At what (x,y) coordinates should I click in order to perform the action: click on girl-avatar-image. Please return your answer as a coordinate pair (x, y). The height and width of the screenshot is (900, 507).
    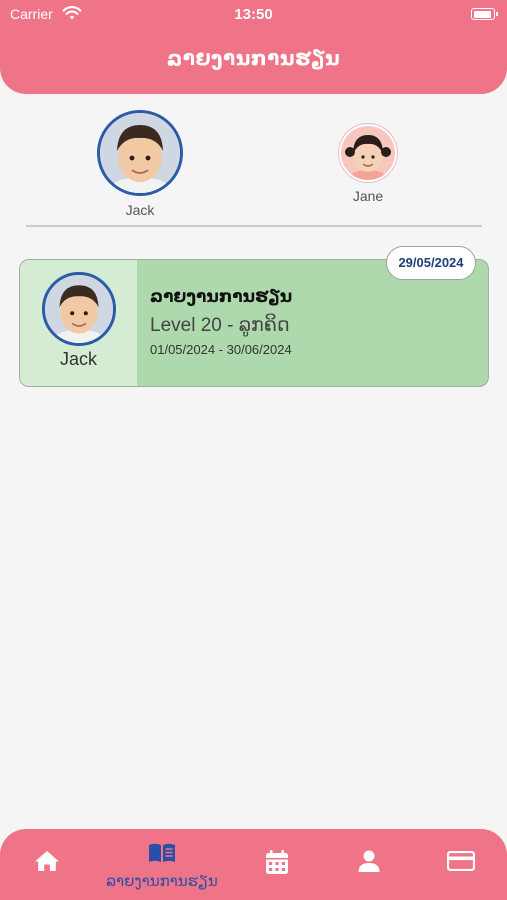
    Looking at the image, I should click on (368, 153).